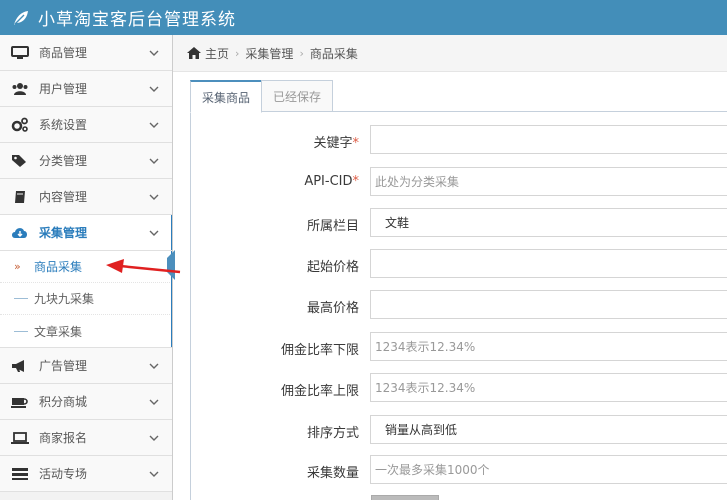 The width and height of the screenshot is (727, 500). I want to click on start-price-label: 起始价格, so click(332, 267).